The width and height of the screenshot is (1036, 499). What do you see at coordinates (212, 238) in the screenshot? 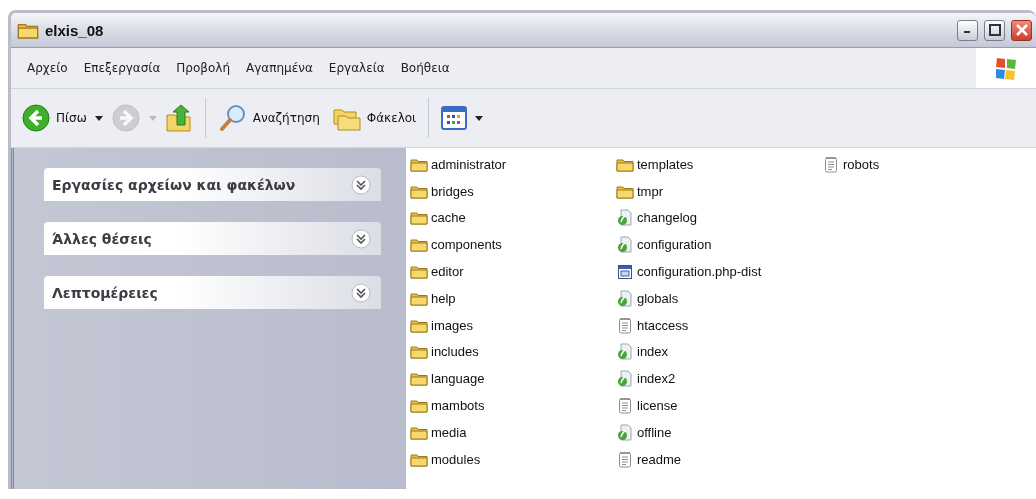
I see `task-section-header: Άλλες θέσεις` at bounding box center [212, 238].